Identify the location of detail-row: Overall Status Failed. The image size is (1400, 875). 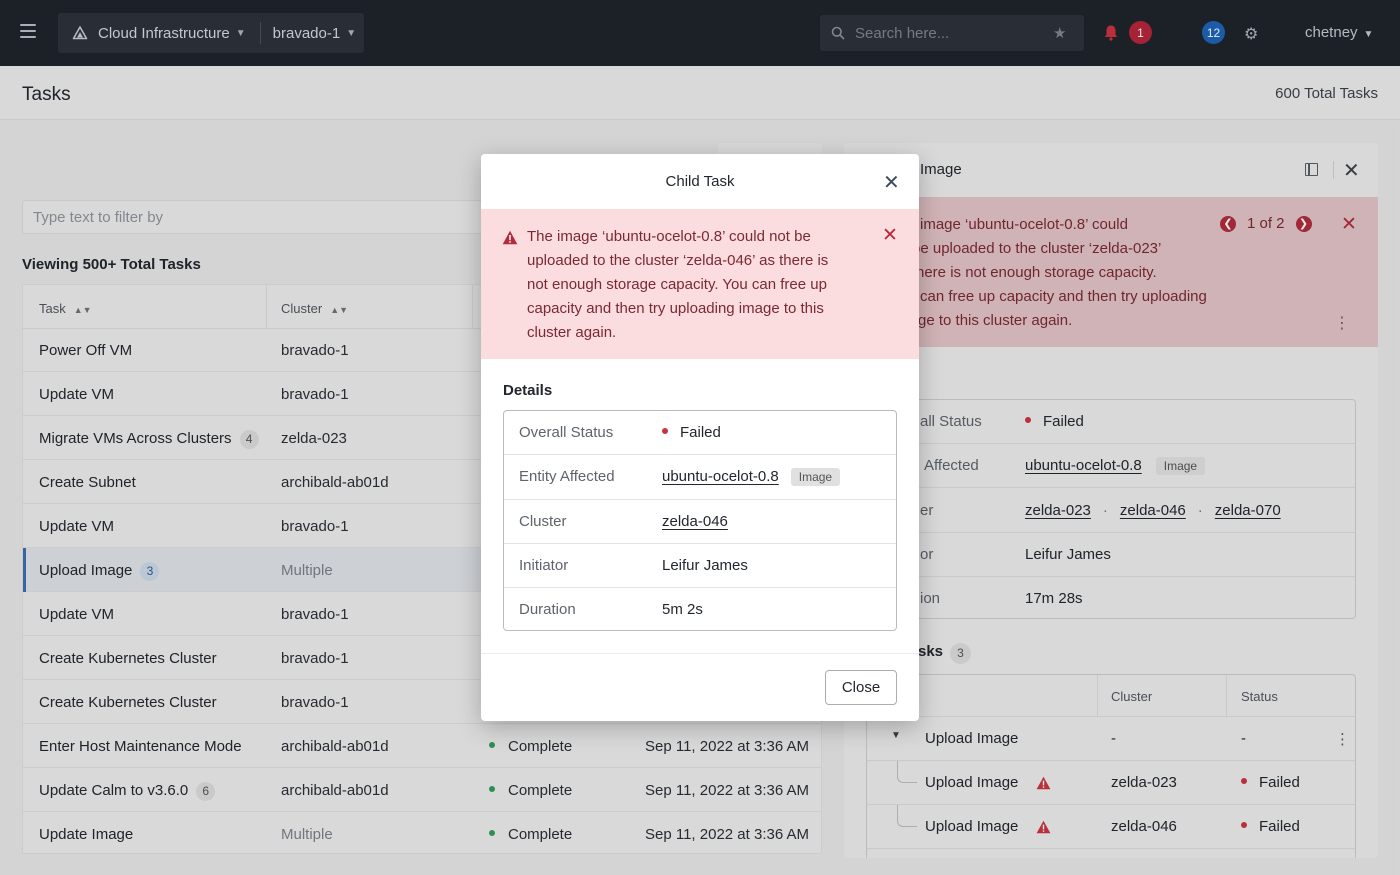
(700, 433).